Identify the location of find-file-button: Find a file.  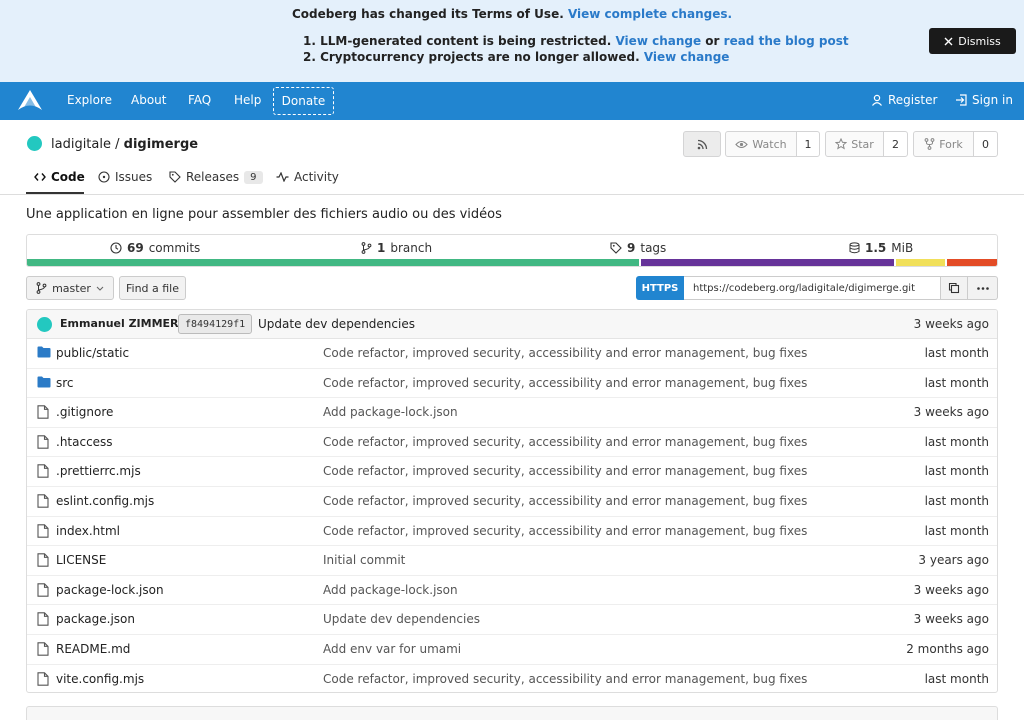
(152, 288).